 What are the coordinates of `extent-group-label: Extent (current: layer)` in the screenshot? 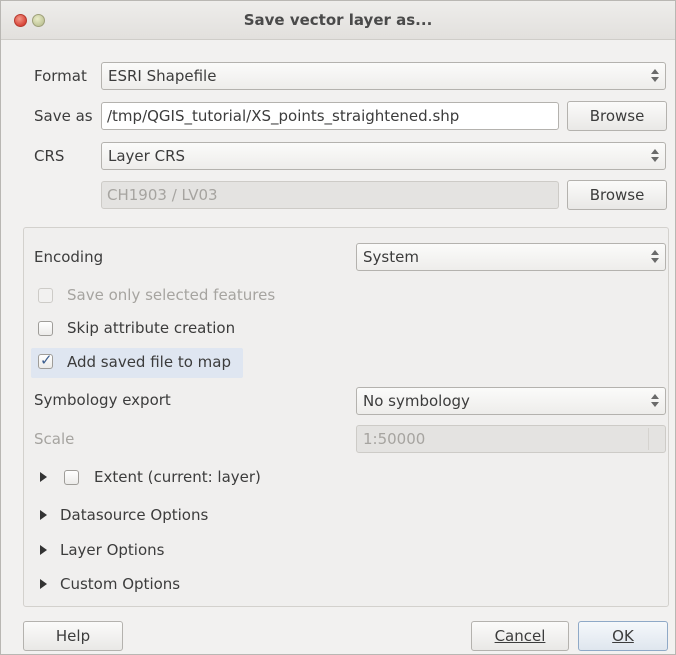 It's located at (177, 477).